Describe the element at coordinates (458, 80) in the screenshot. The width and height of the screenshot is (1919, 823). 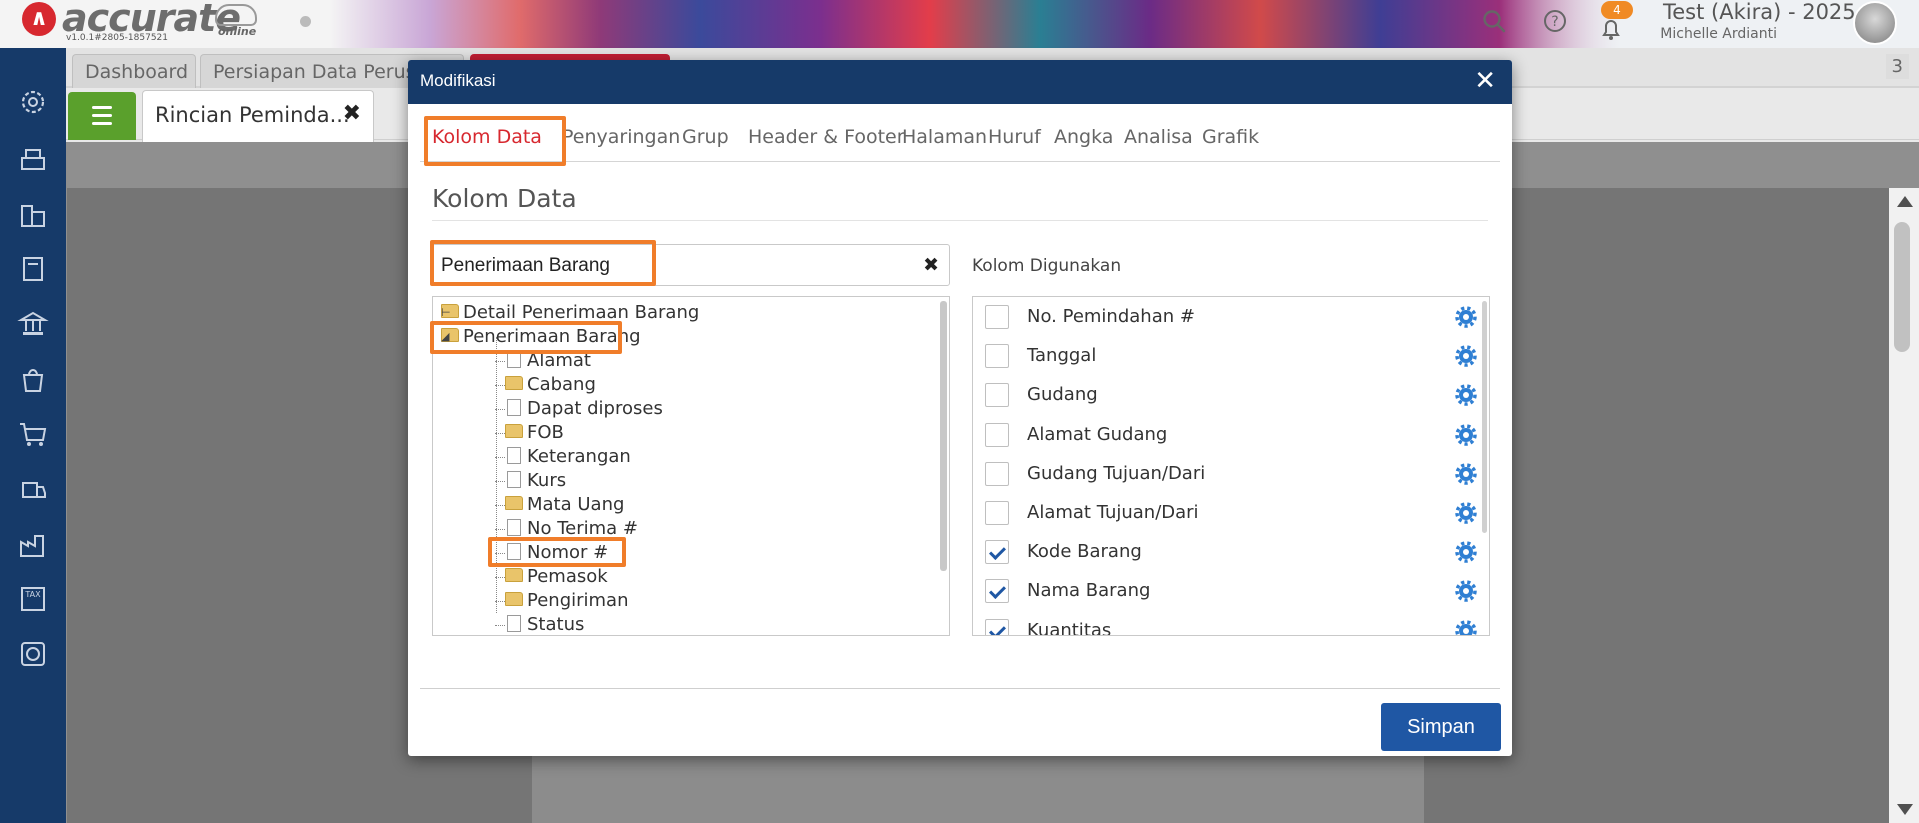
I see `dialog-title: Modifikasi` at that location.